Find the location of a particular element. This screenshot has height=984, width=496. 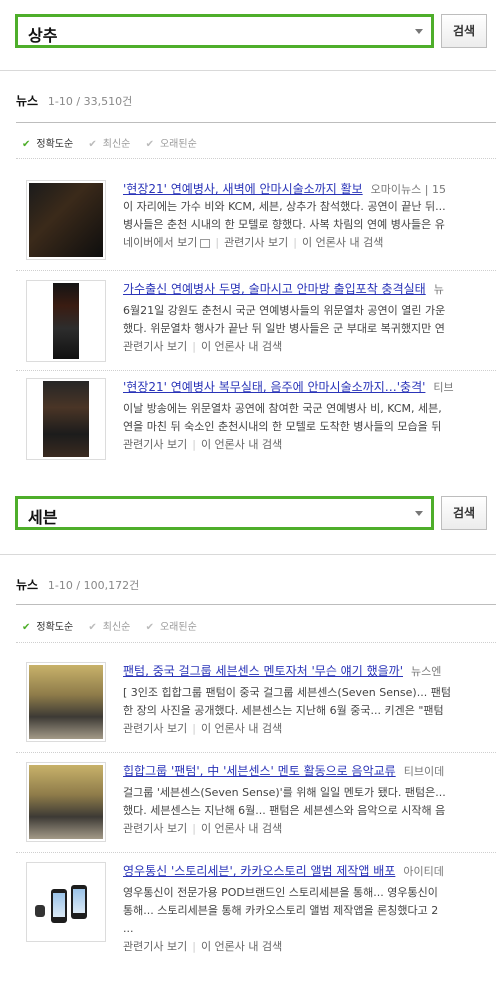

news-title-link: 가수출신 연예병사 두명, 술마시고 안마방 출입포착 충격실태 is located at coordinates (274, 289).